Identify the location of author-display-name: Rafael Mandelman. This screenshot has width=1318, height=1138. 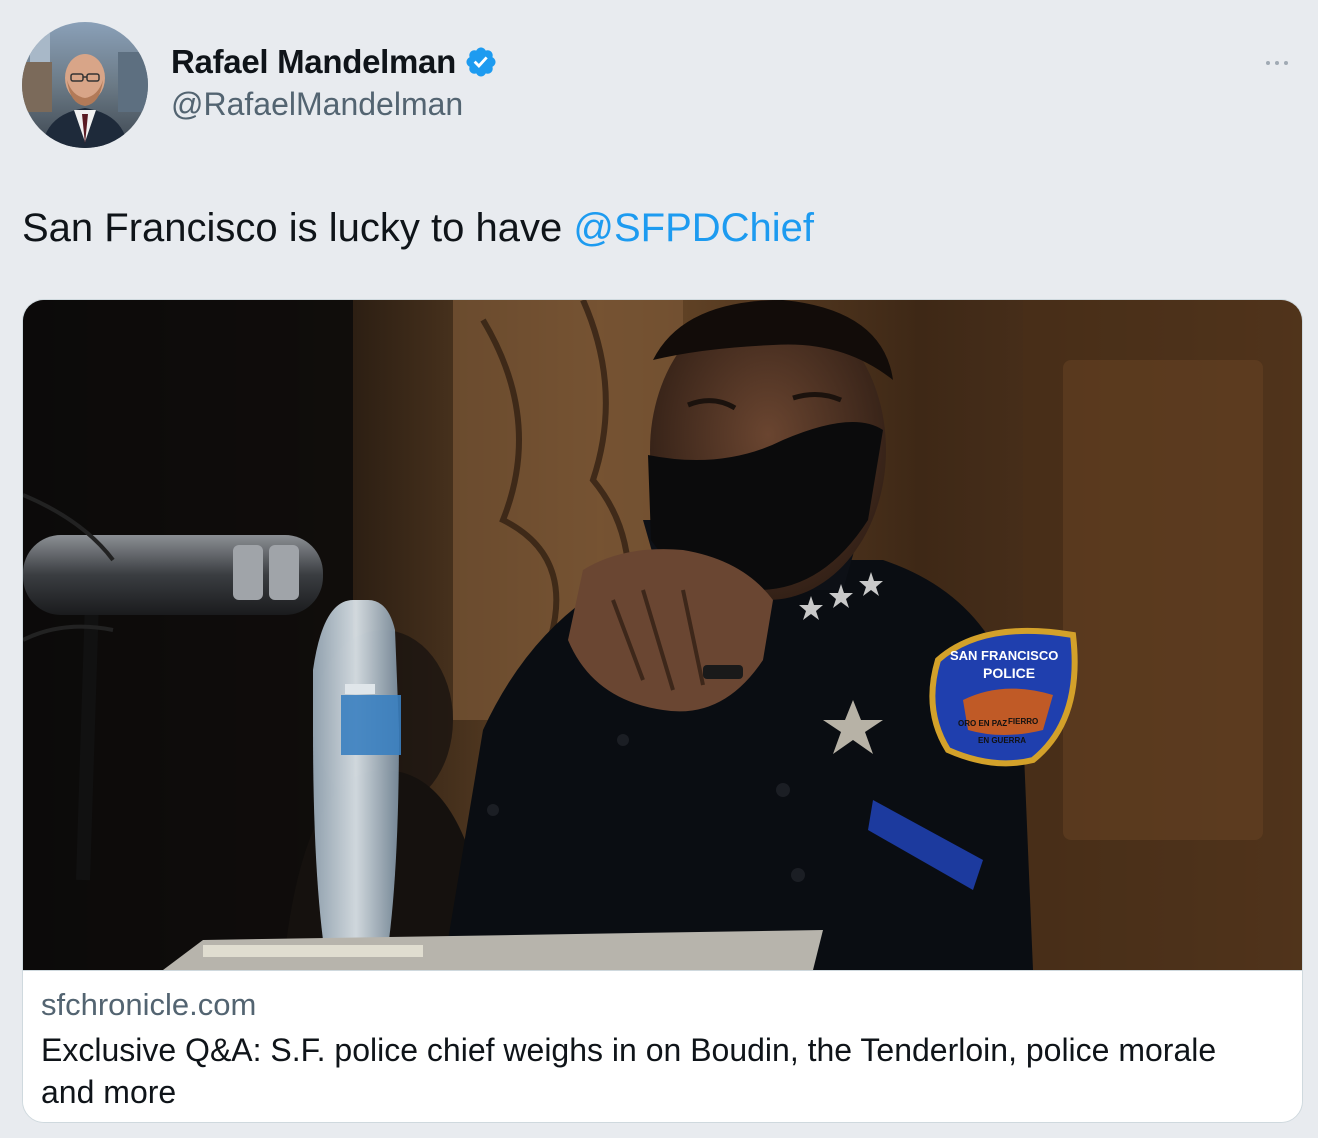
(313, 62).